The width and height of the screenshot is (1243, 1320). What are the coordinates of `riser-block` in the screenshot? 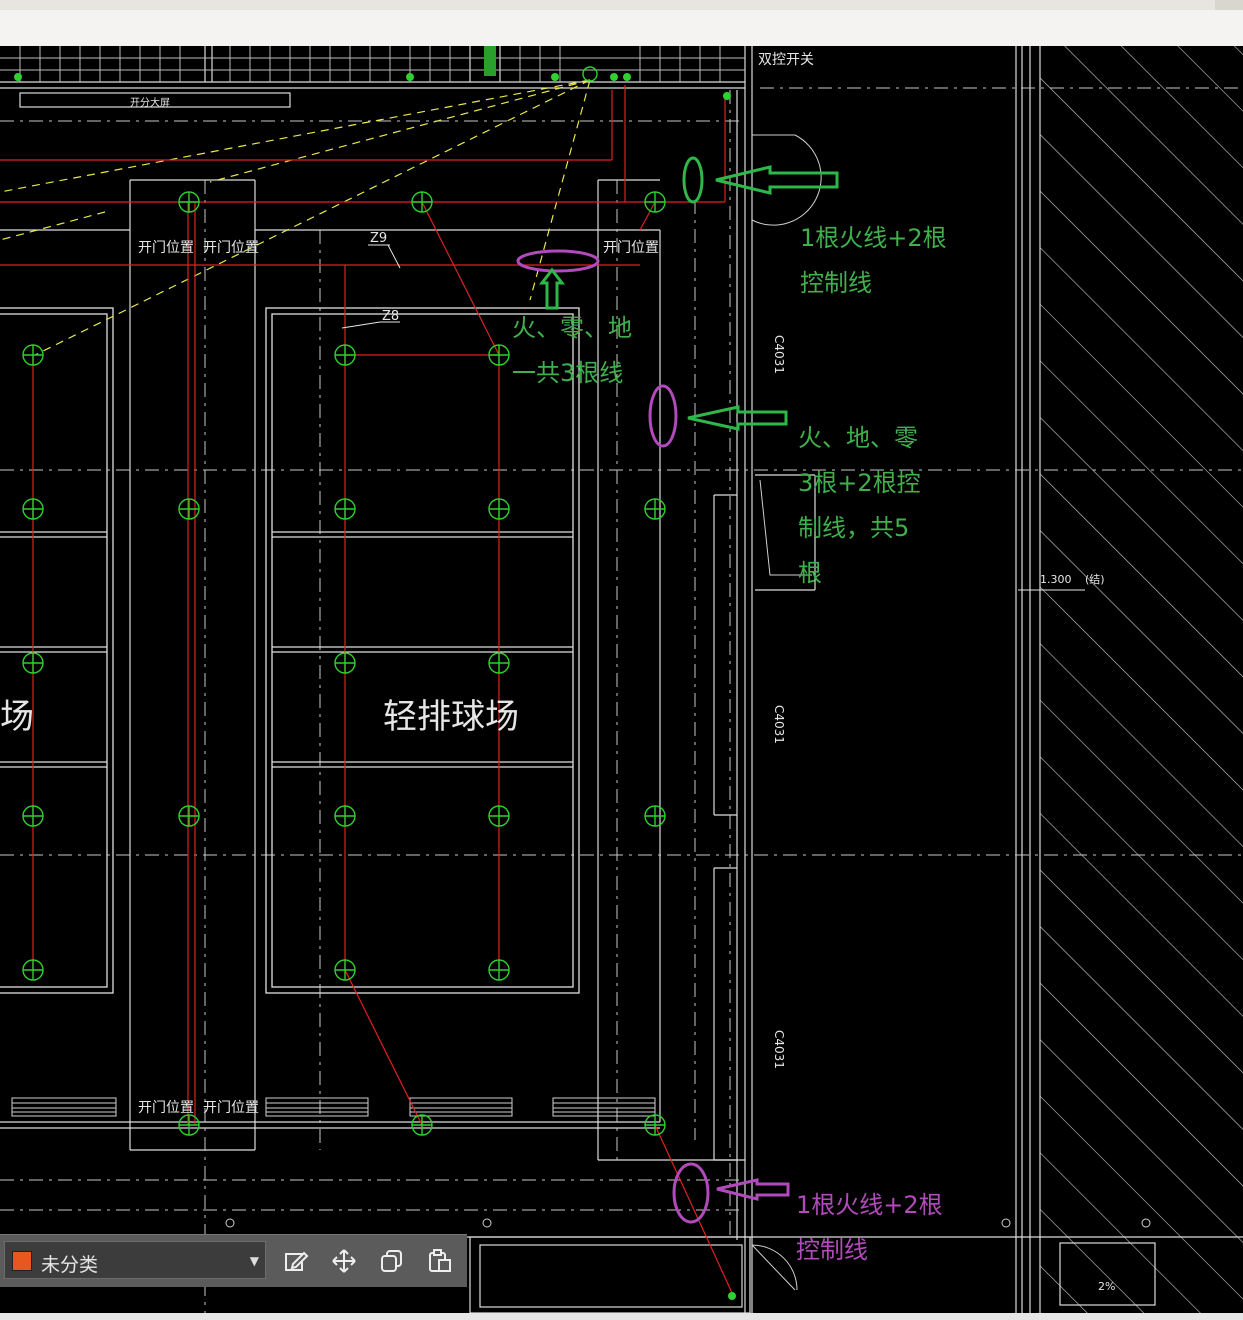 It's located at (490, 61).